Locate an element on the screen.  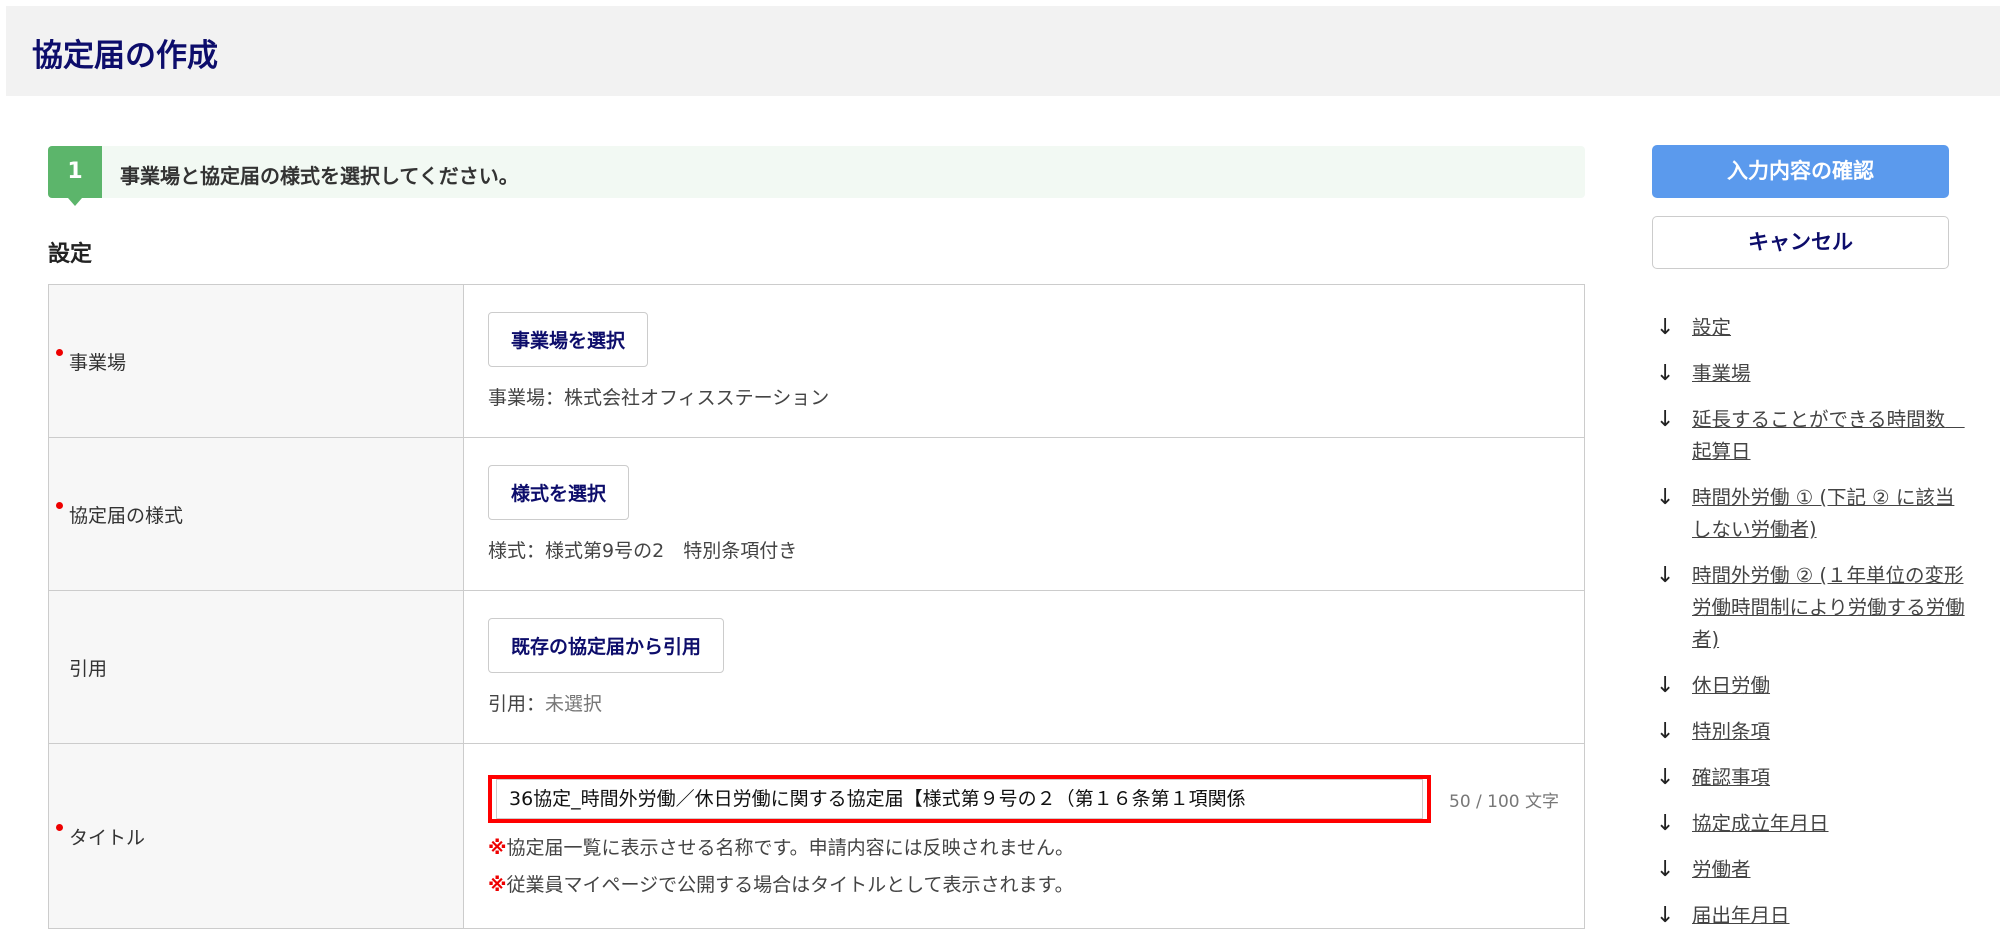
info-label: 様式： is located at coordinates (517, 551).